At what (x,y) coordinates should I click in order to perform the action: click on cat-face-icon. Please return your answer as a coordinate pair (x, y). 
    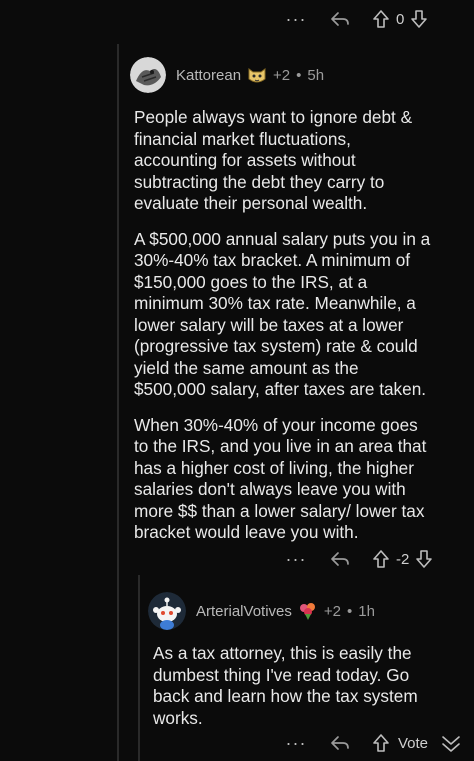
    Looking at the image, I should click on (257, 75).